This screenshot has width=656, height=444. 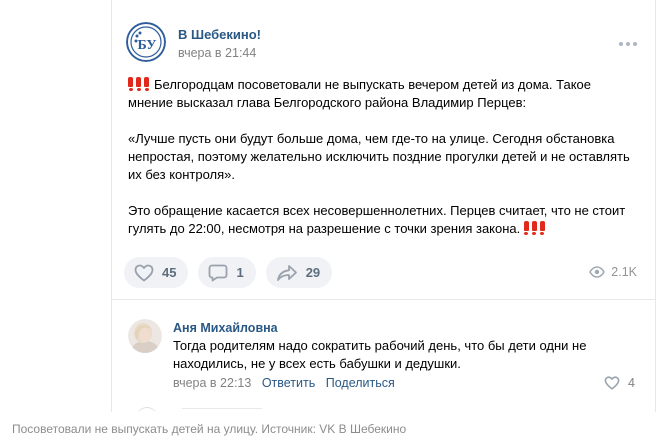 I want to click on like-button: 45, so click(x=156, y=272).